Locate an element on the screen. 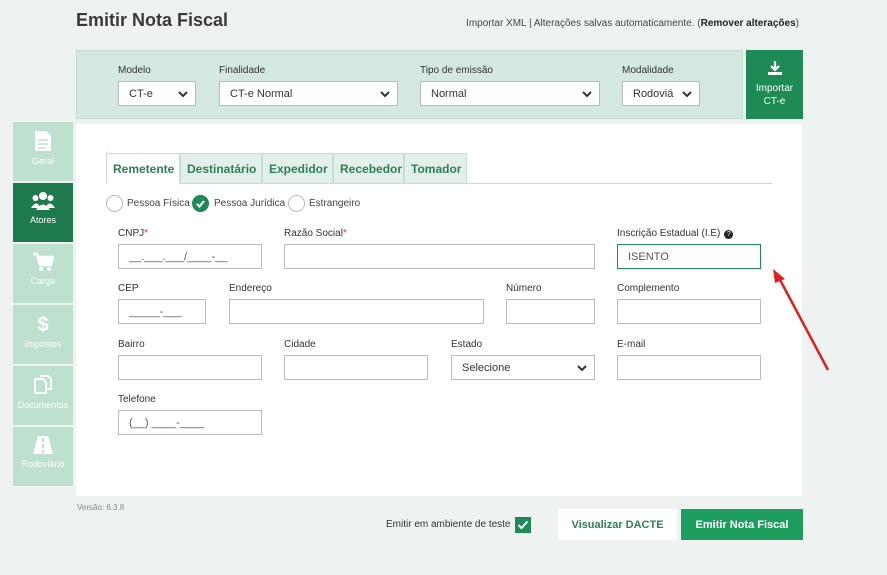 This screenshot has height=575, width=887. test-env-label: Emitir em ambiente de teste is located at coordinates (448, 524).